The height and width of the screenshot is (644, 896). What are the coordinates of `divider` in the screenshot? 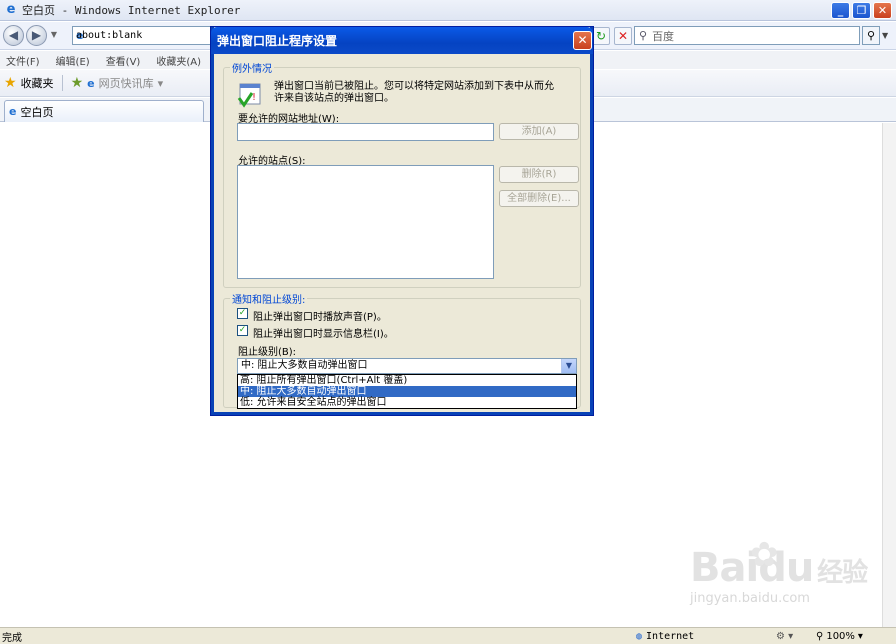 It's located at (62, 83).